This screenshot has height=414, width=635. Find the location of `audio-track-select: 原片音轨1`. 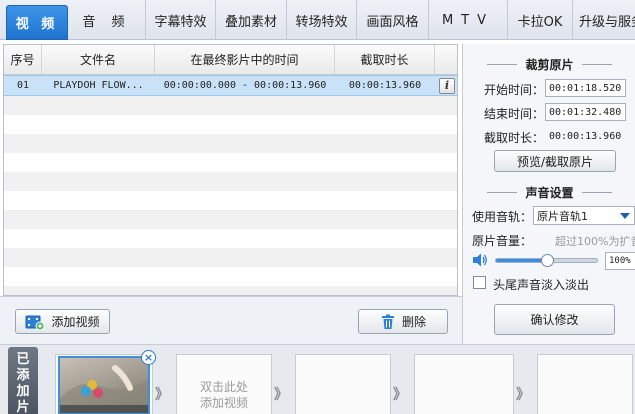

audio-track-select: 原片音轨1 is located at coordinates (584, 215).